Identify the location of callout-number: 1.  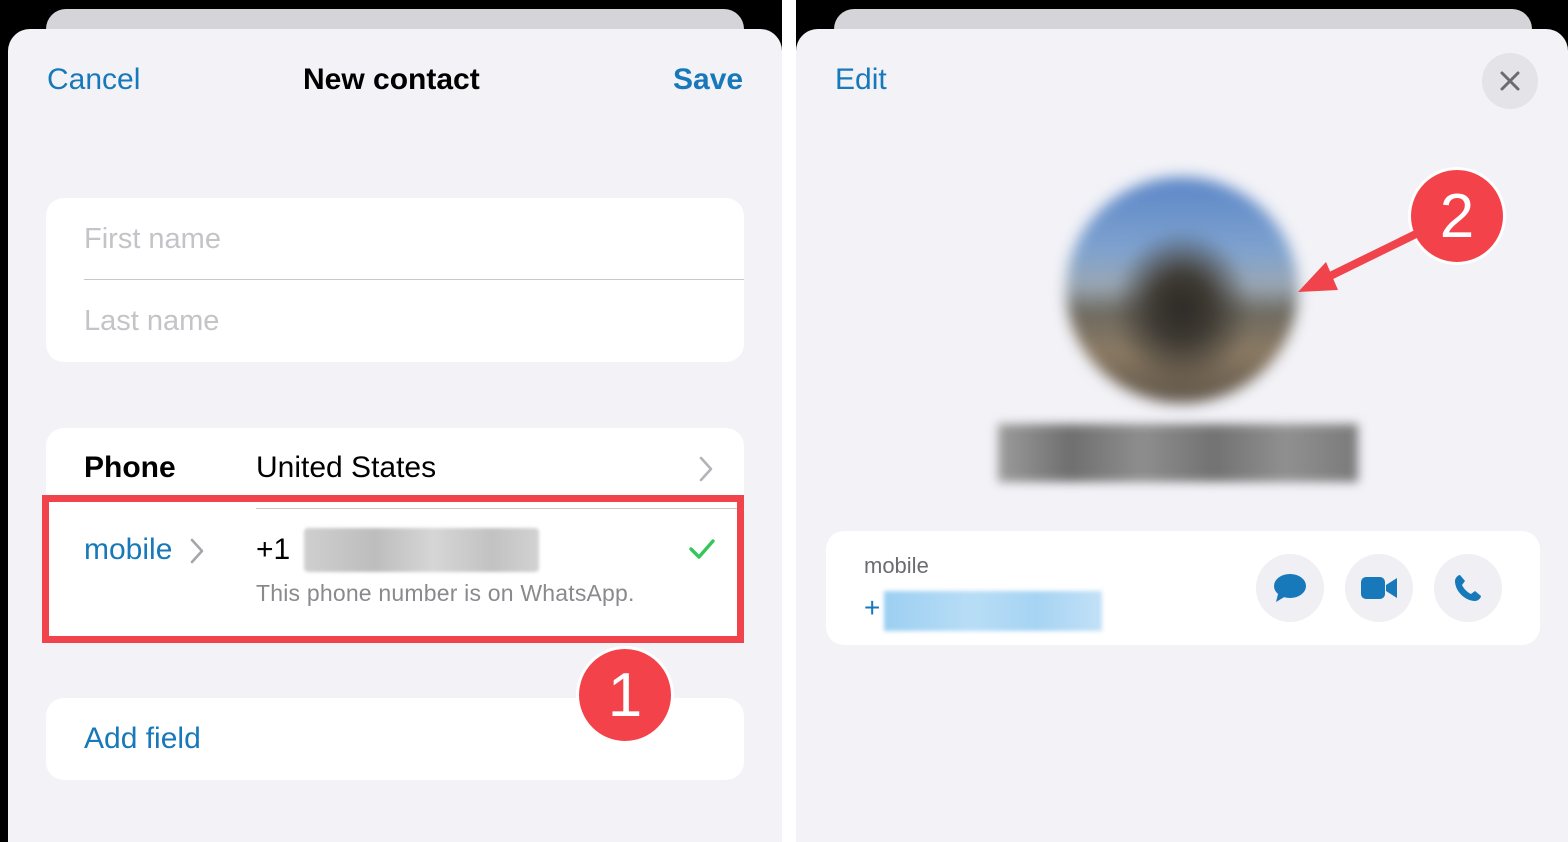
(625, 695).